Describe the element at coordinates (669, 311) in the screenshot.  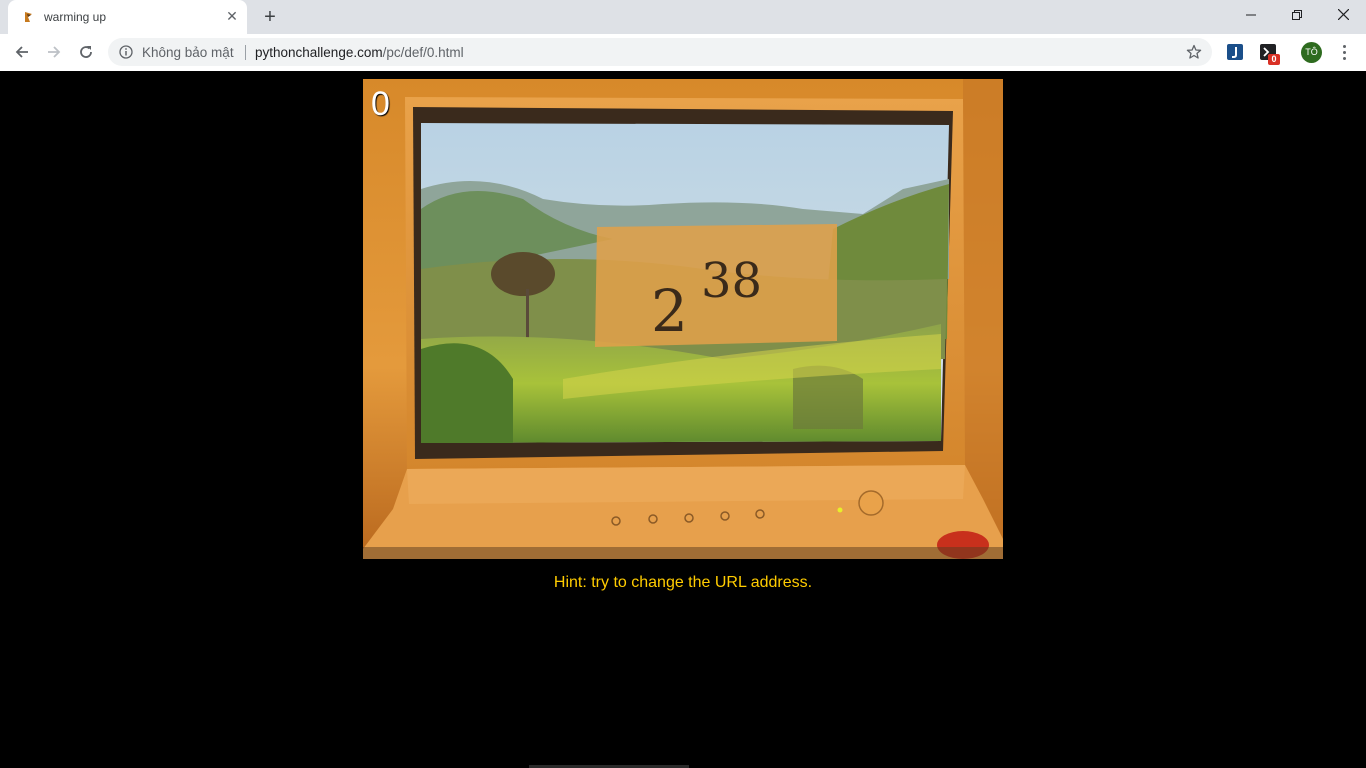
I see `formula-base: 2` at that location.